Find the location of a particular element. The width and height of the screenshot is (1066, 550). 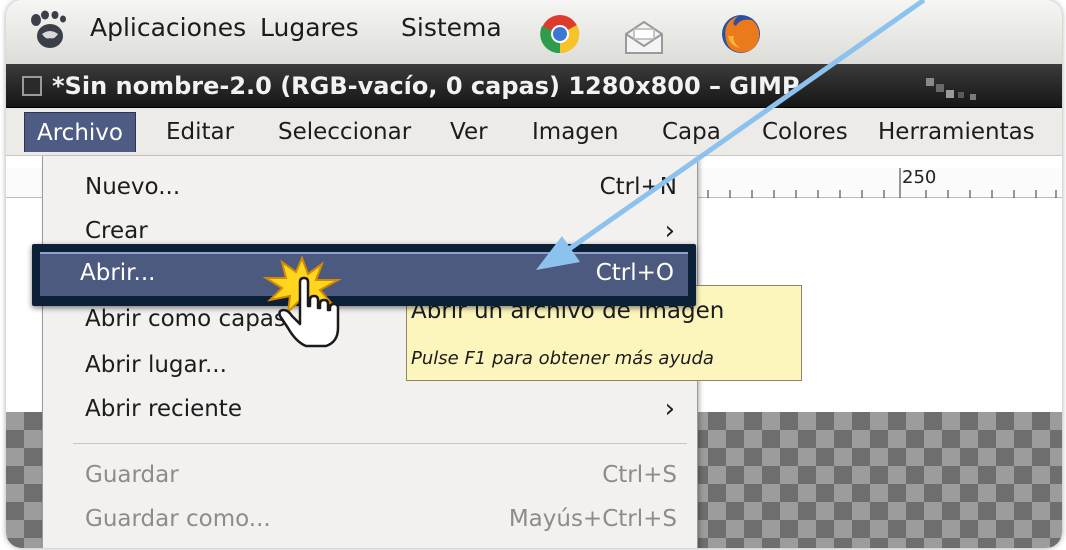

menu-item-shortcut: Ctrl+N is located at coordinates (638, 187).